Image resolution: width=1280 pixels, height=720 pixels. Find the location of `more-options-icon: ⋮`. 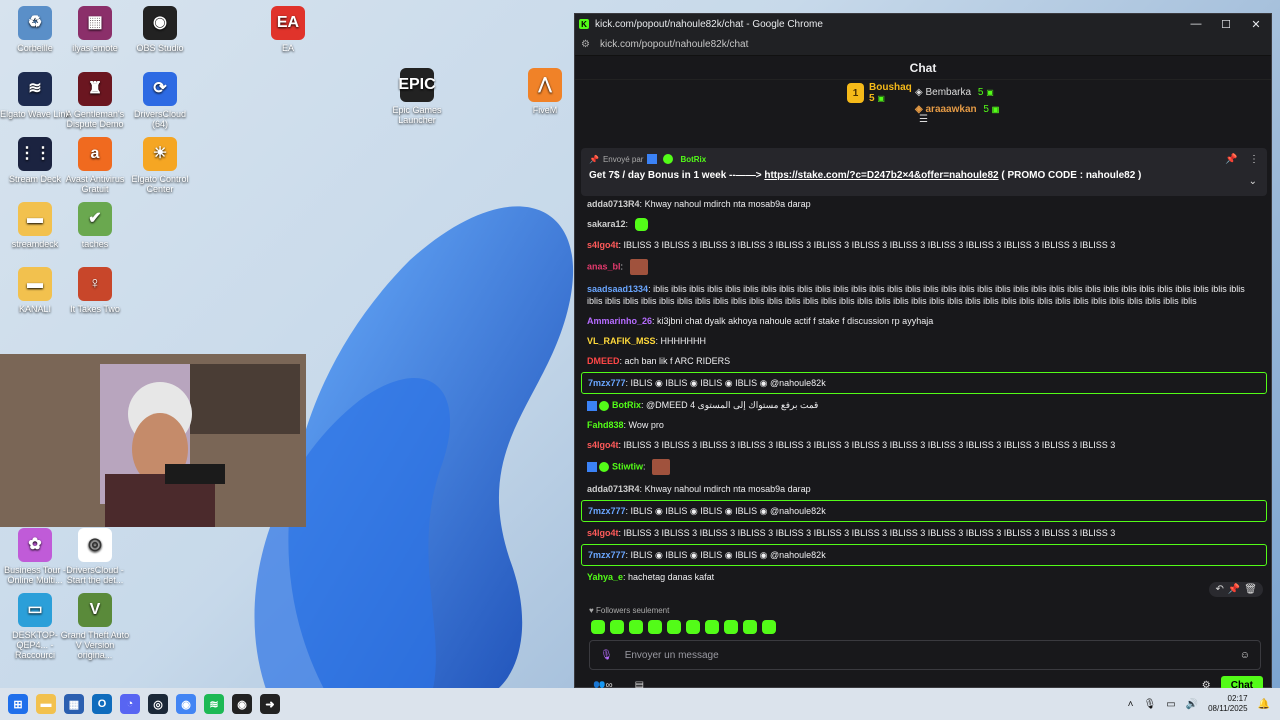

more-options-icon: ⋮ is located at coordinates (1254, 159).